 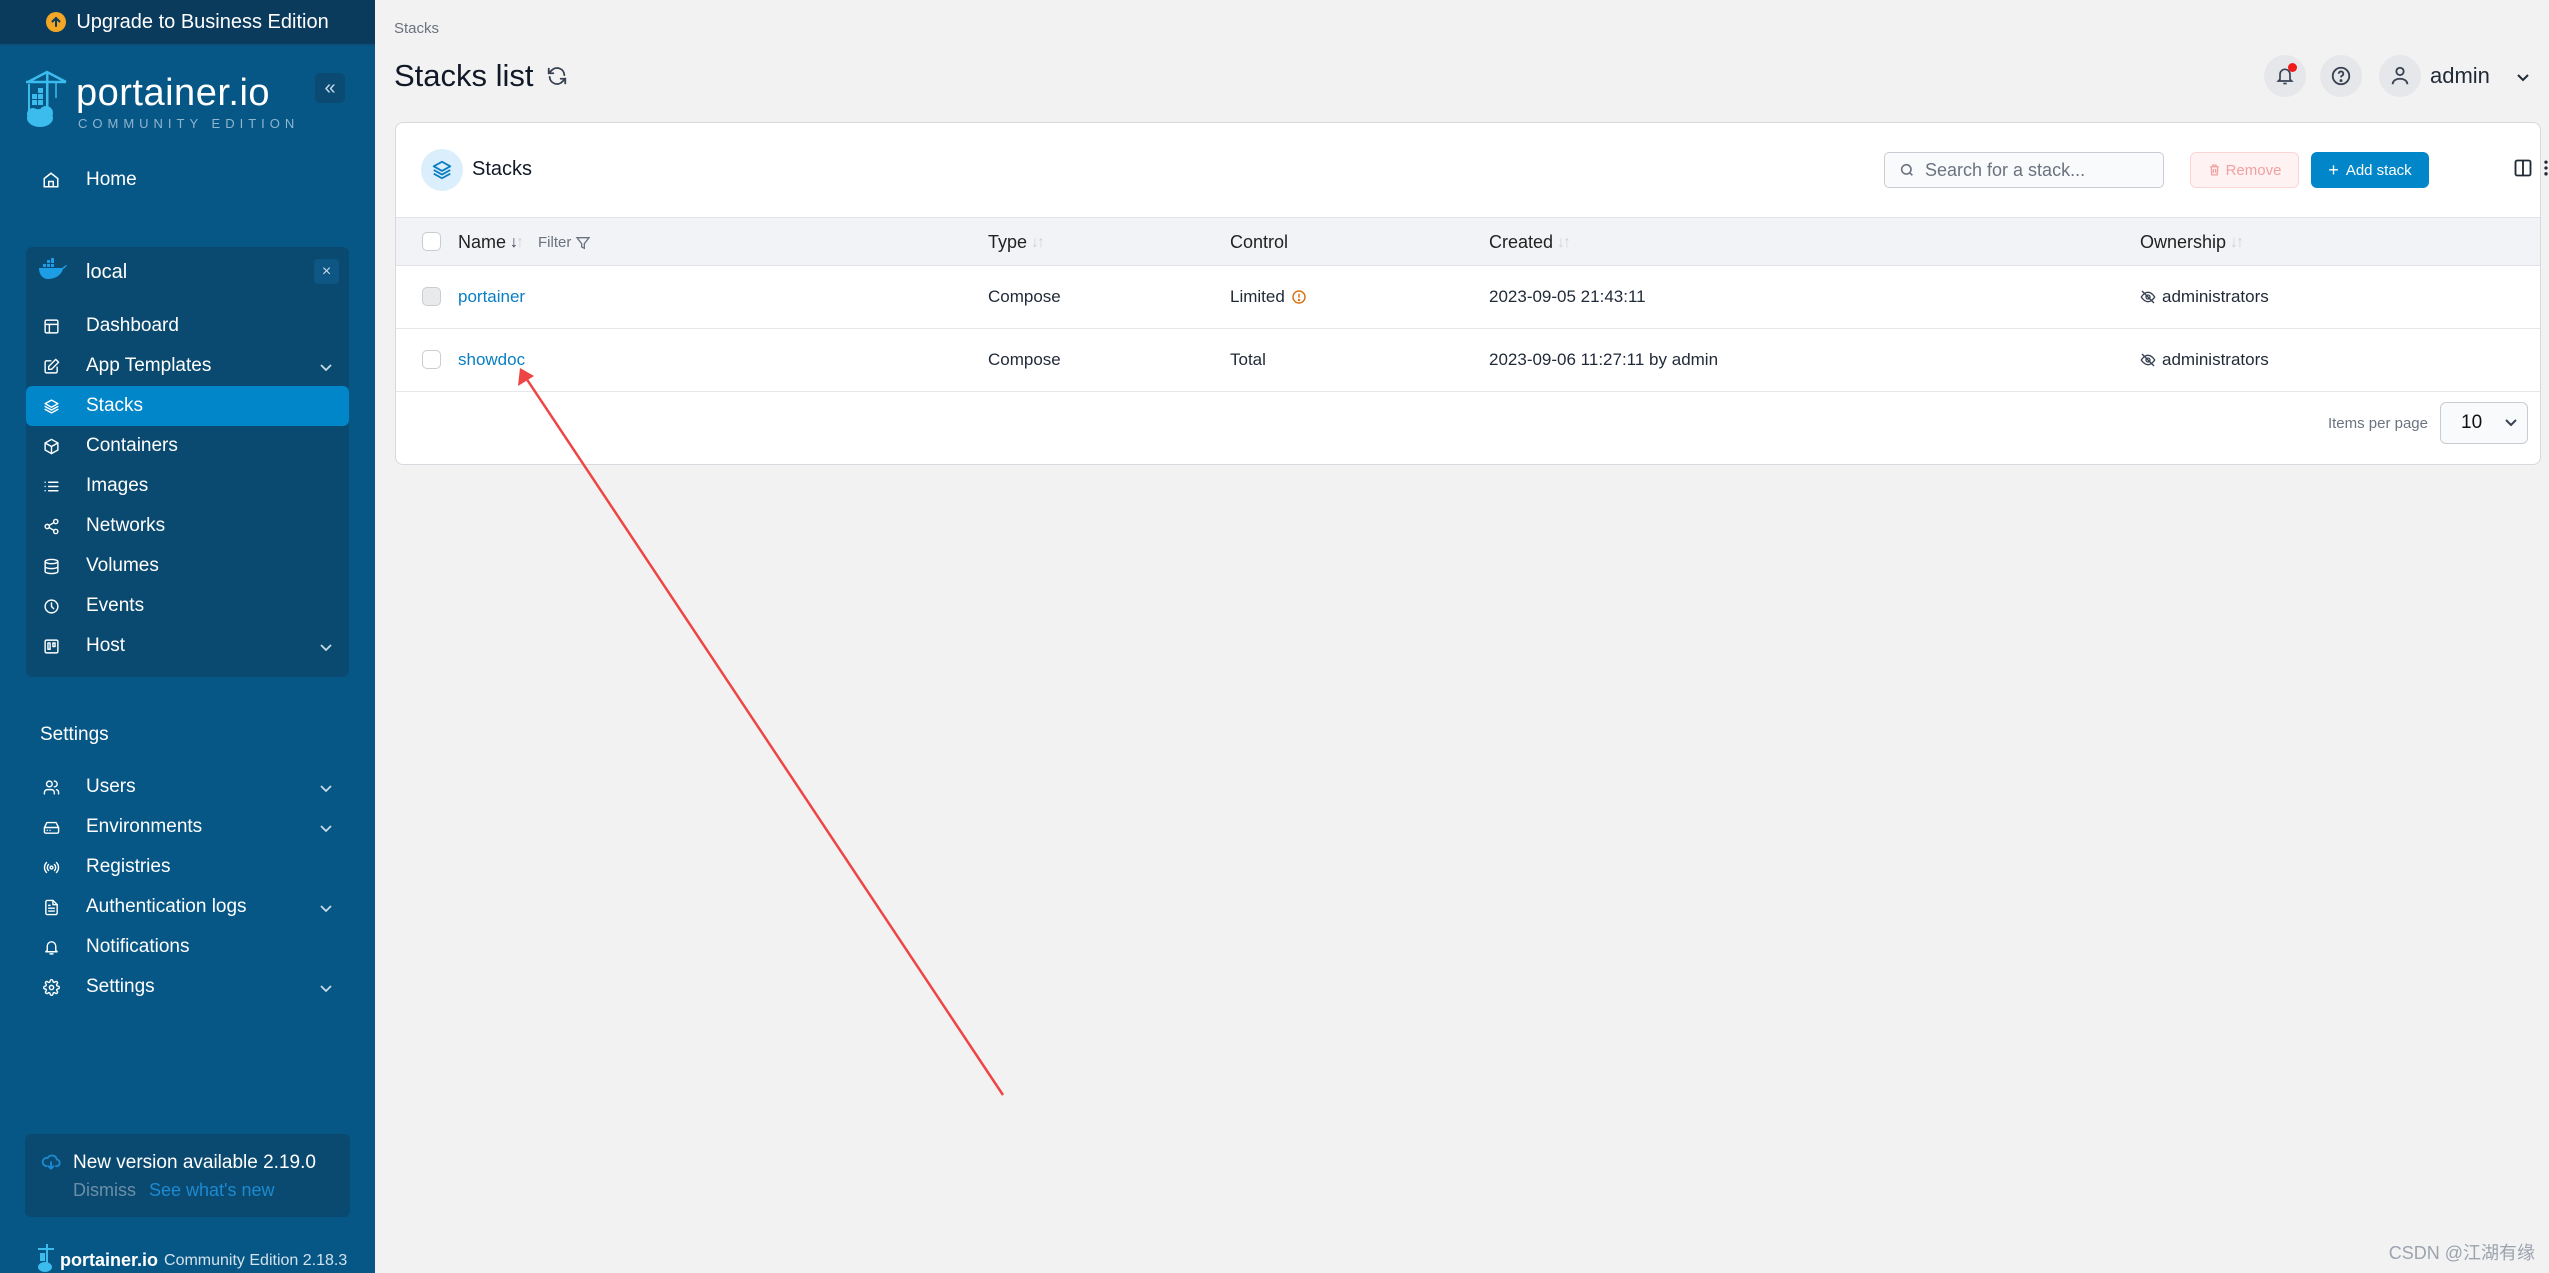 I want to click on docker-icon, so click(x=53, y=271).